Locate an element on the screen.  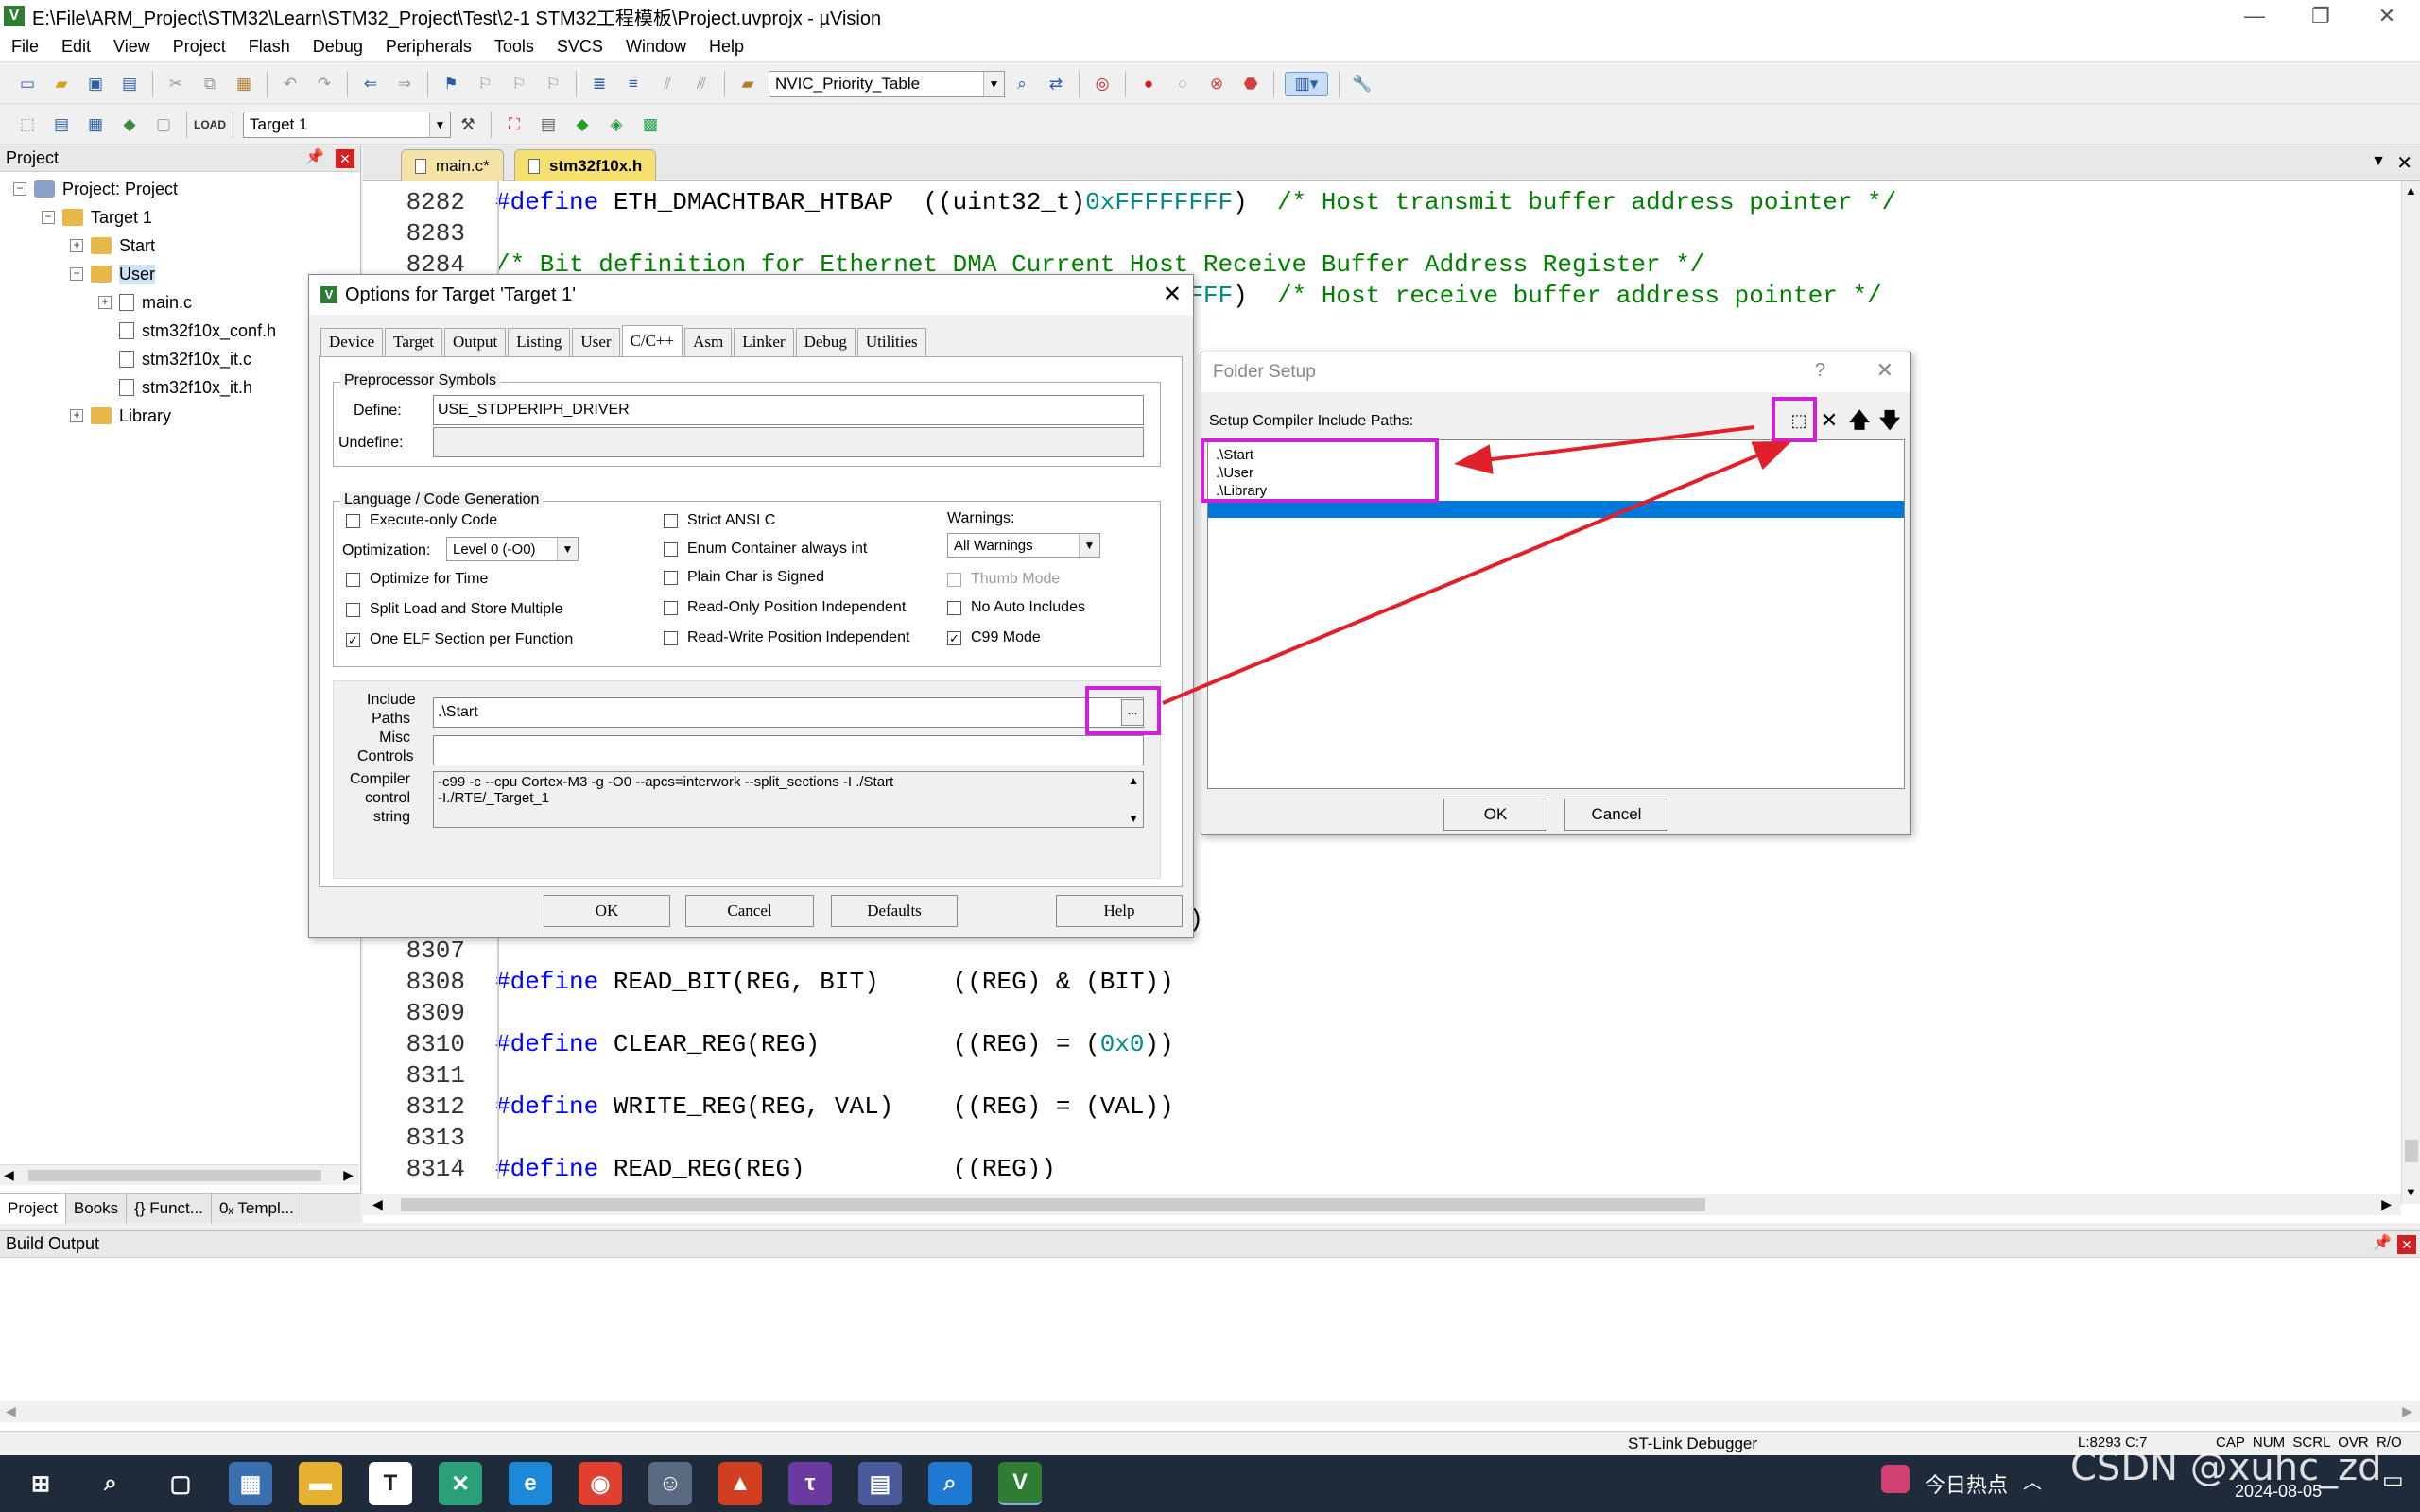
scroll-thumb is located at coordinates (1053, 1204).